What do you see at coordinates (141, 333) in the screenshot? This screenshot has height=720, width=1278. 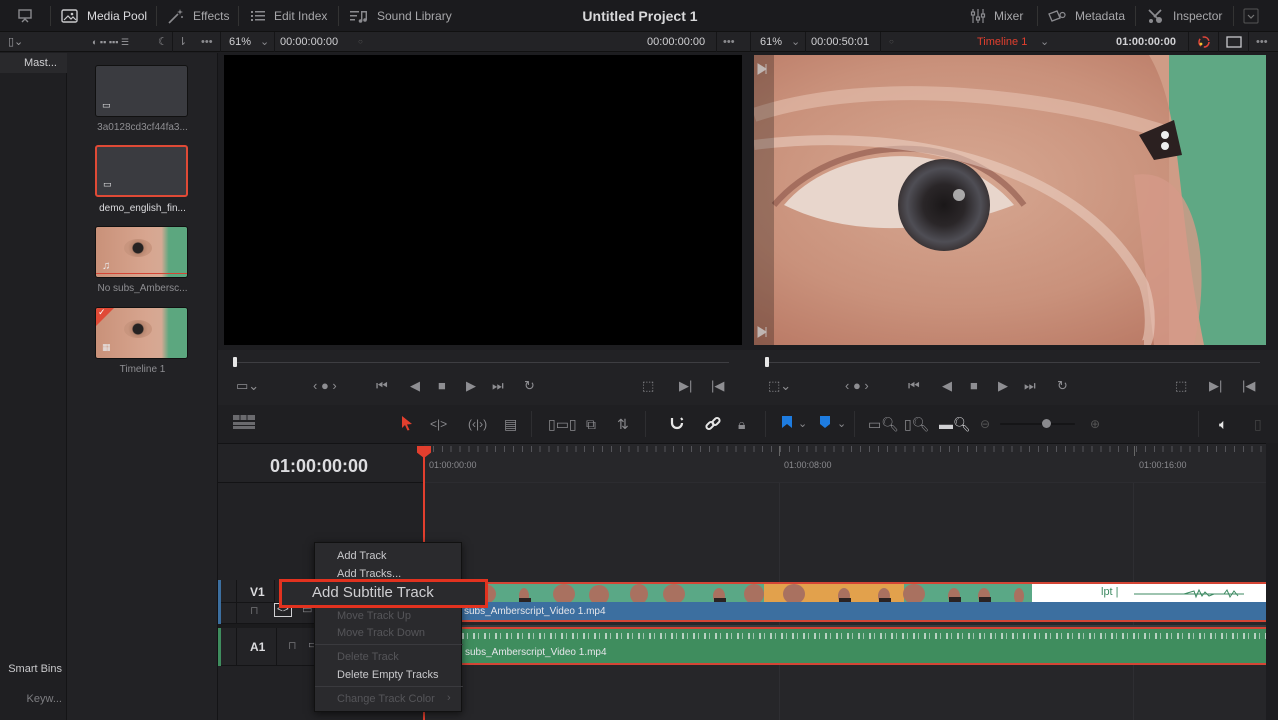 I see `media-clip-timeline: ✓ ▦` at bounding box center [141, 333].